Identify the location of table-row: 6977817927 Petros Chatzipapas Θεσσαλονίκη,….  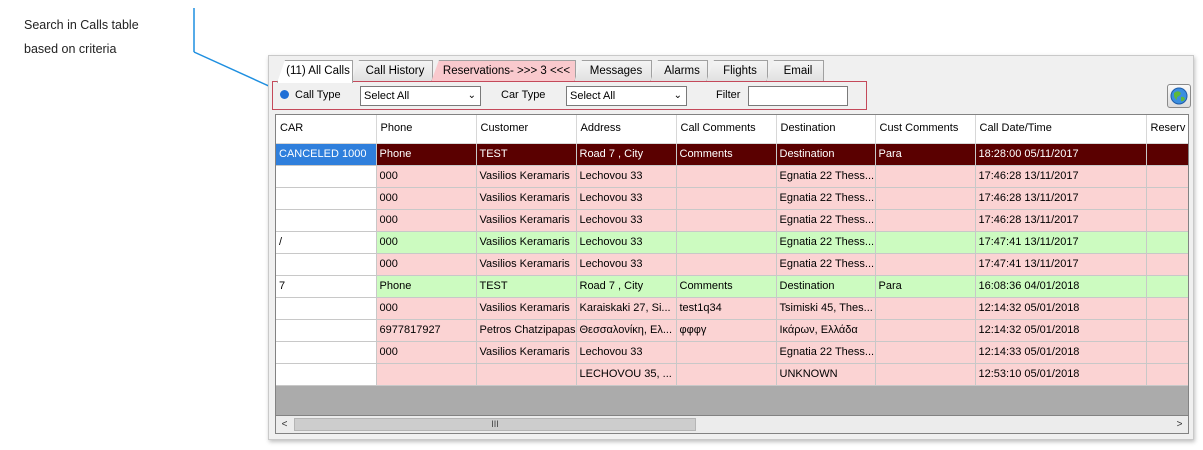
(732, 330).